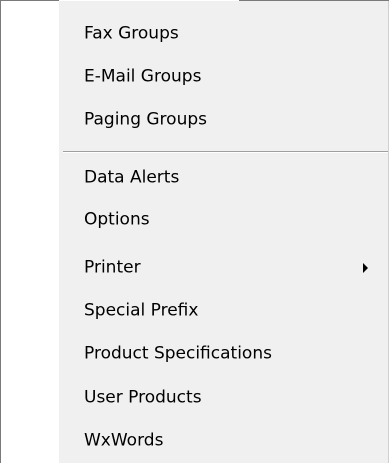 The height and width of the screenshot is (463, 390). Describe the element at coordinates (117, 219) in the screenshot. I see `menu-item-label: Options` at that location.